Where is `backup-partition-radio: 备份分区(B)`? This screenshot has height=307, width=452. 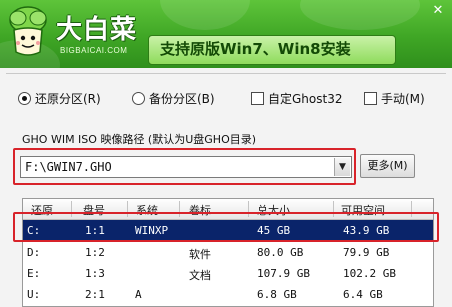 backup-partition-radio: 备份分区(B) is located at coordinates (173, 98).